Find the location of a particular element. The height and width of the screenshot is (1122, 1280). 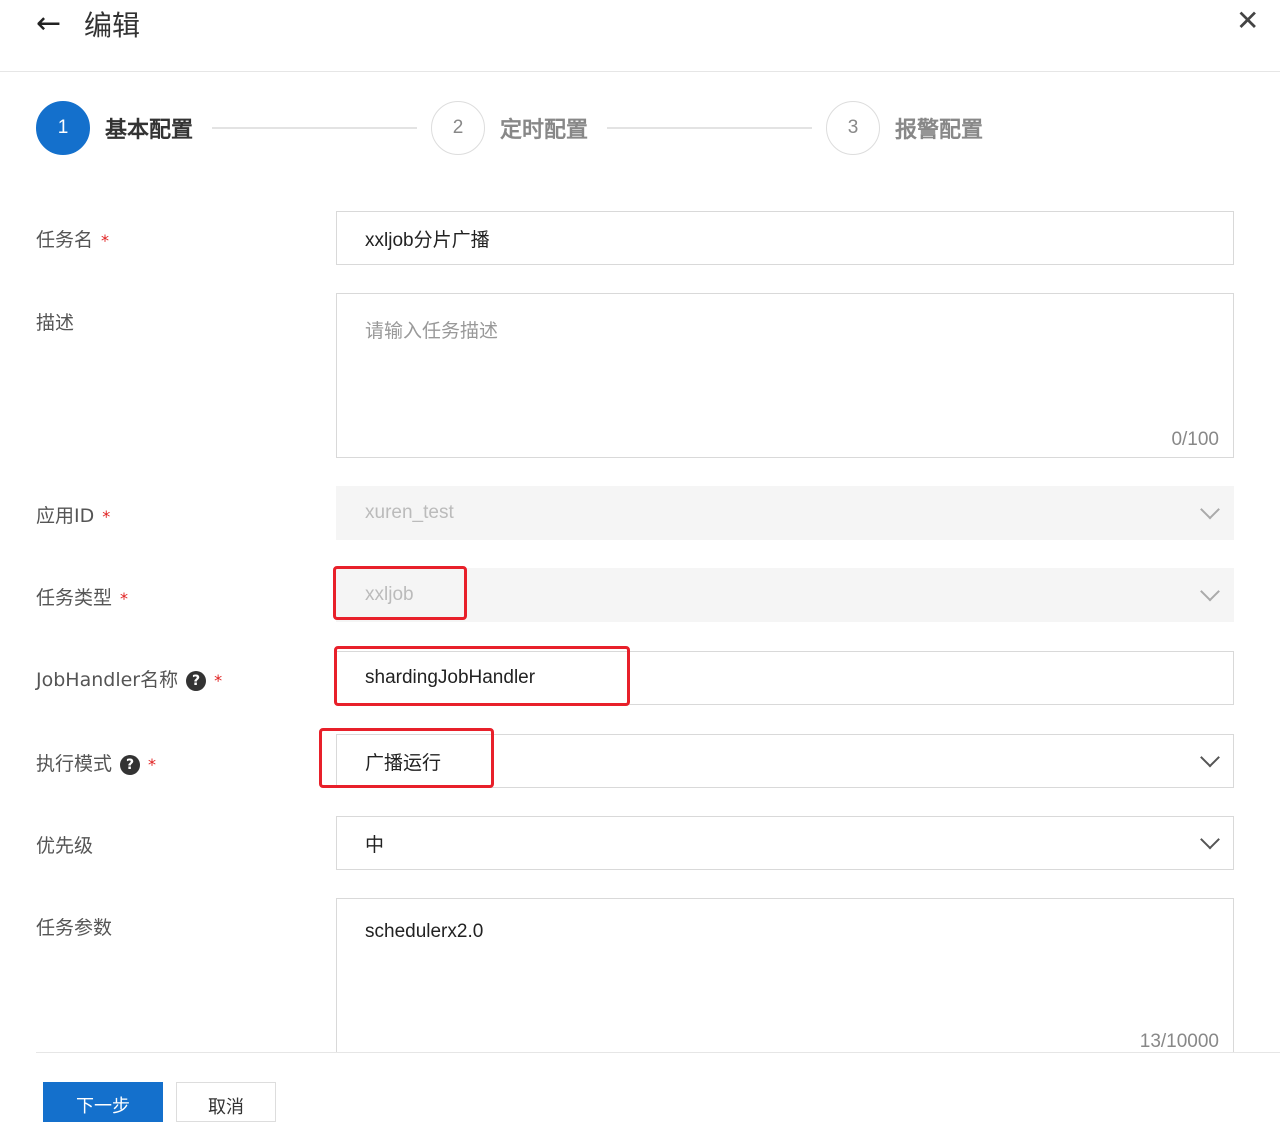

page-title: 编辑 is located at coordinates (112, 25).